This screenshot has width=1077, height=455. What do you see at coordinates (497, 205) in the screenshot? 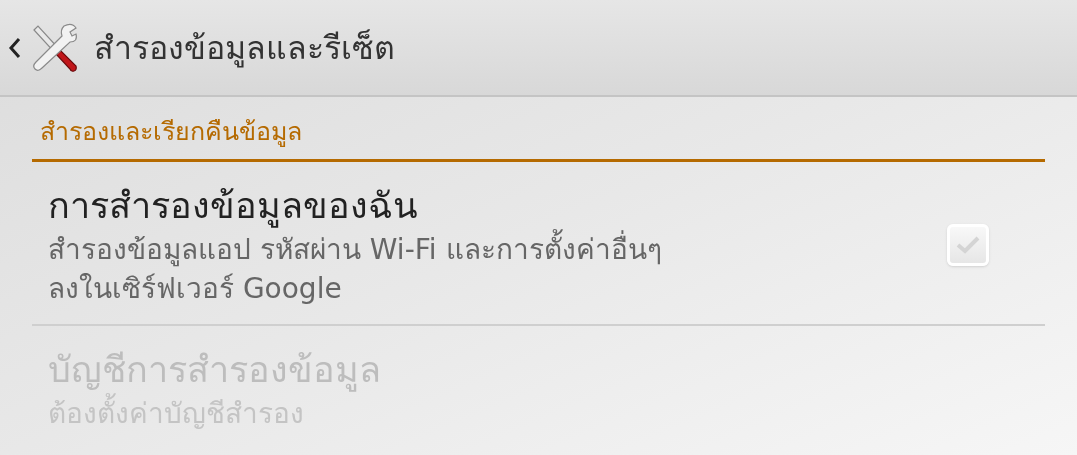
I see `setting-title: การสำรองข้อมูลของฉัน` at bounding box center [497, 205].